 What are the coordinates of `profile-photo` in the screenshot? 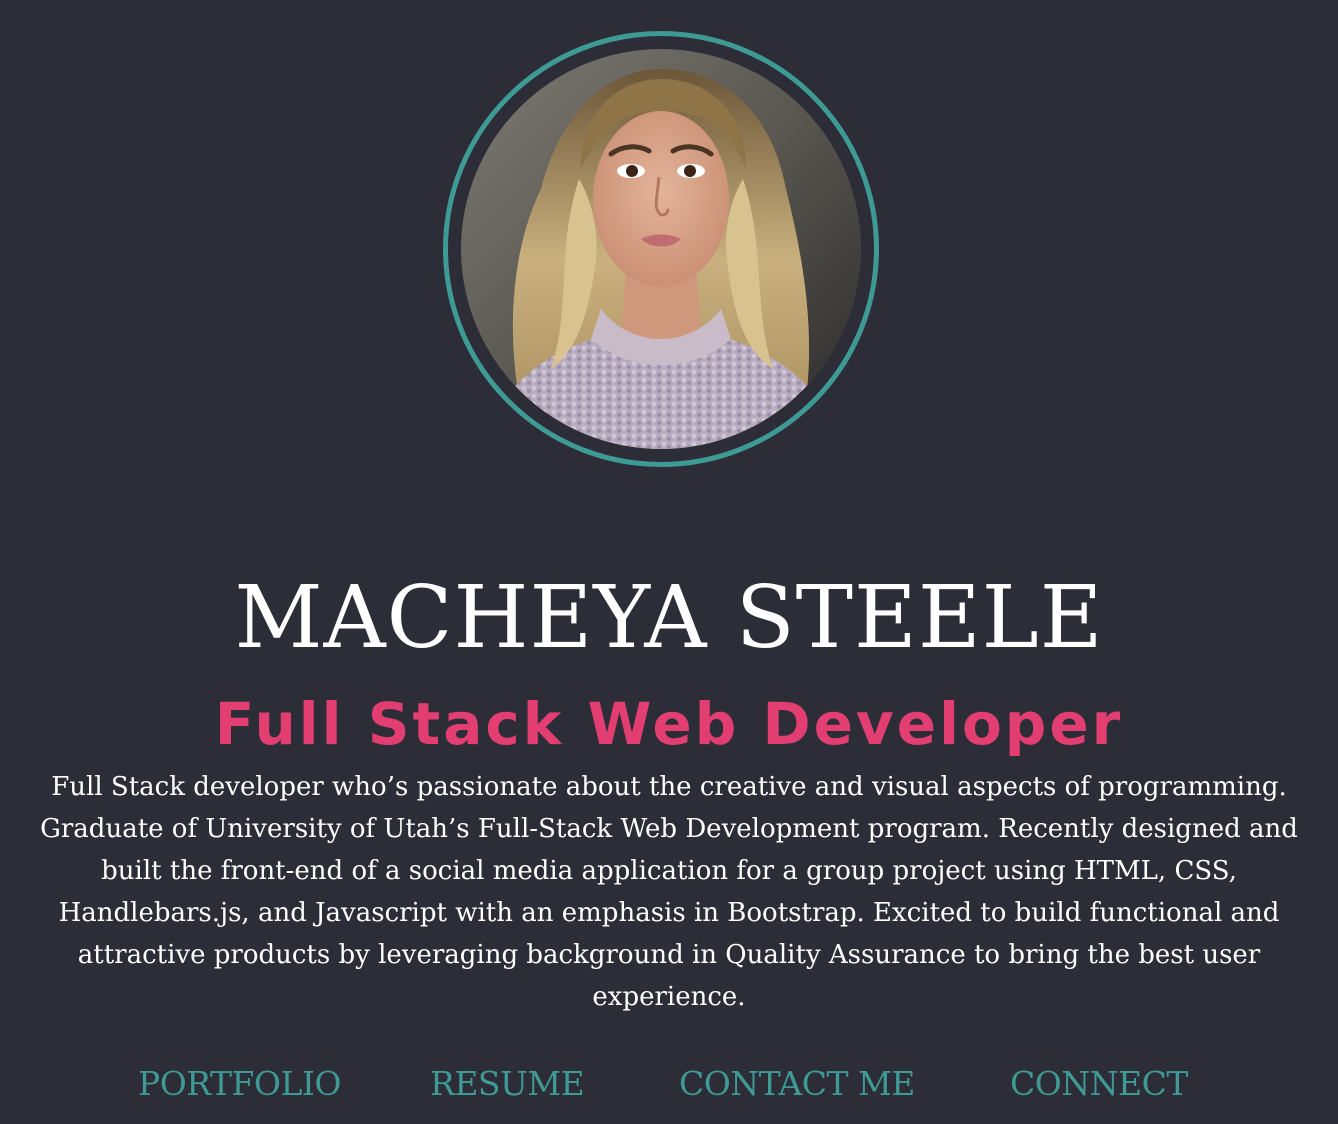 It's located at (661, 249).